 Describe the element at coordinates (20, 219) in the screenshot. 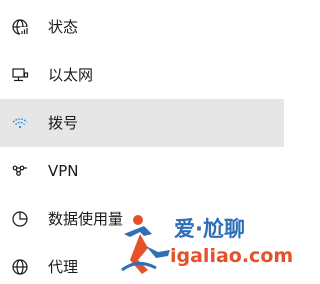

I see `data-usage-icon` at that location.